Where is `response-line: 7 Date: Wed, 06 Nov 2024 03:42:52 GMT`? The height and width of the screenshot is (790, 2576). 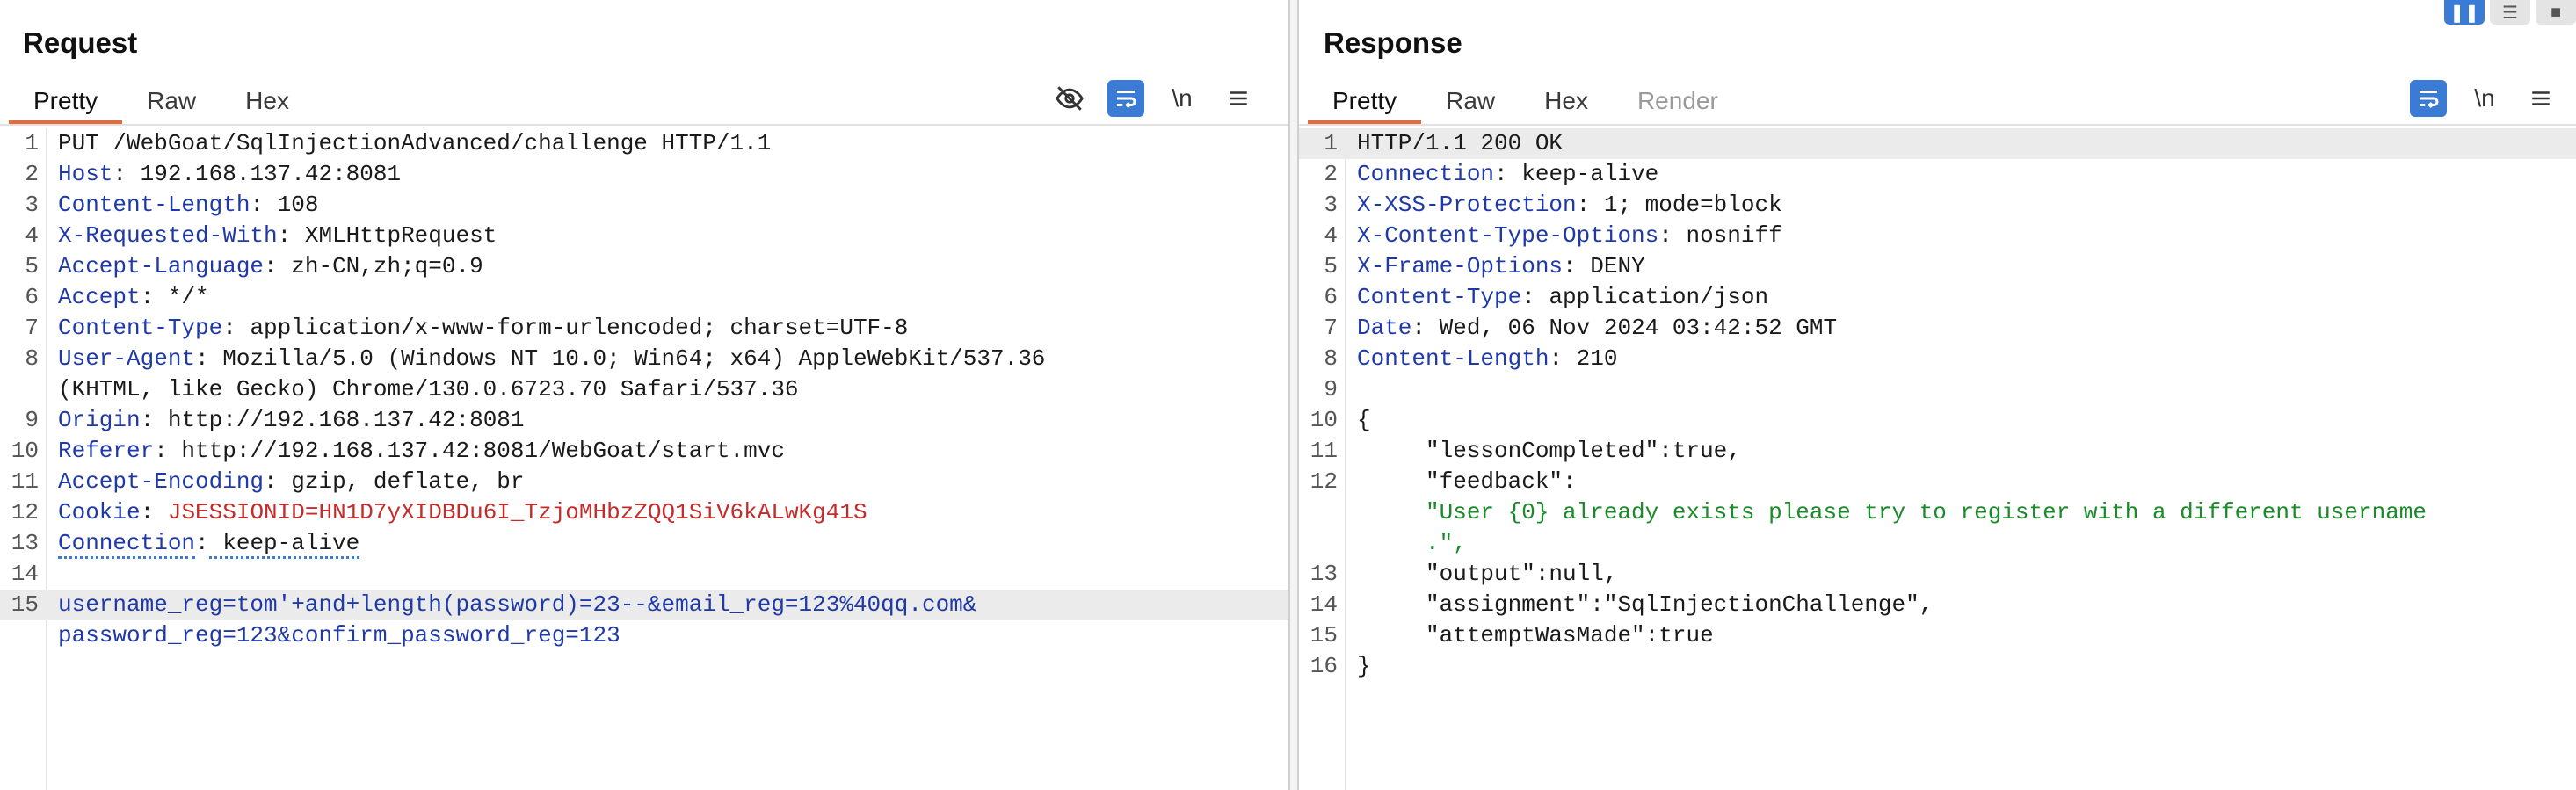 response-line: 7 Date: Wed, 06 Nov 2024 03:42:52 GMT is located at coordinates (1937, 328).